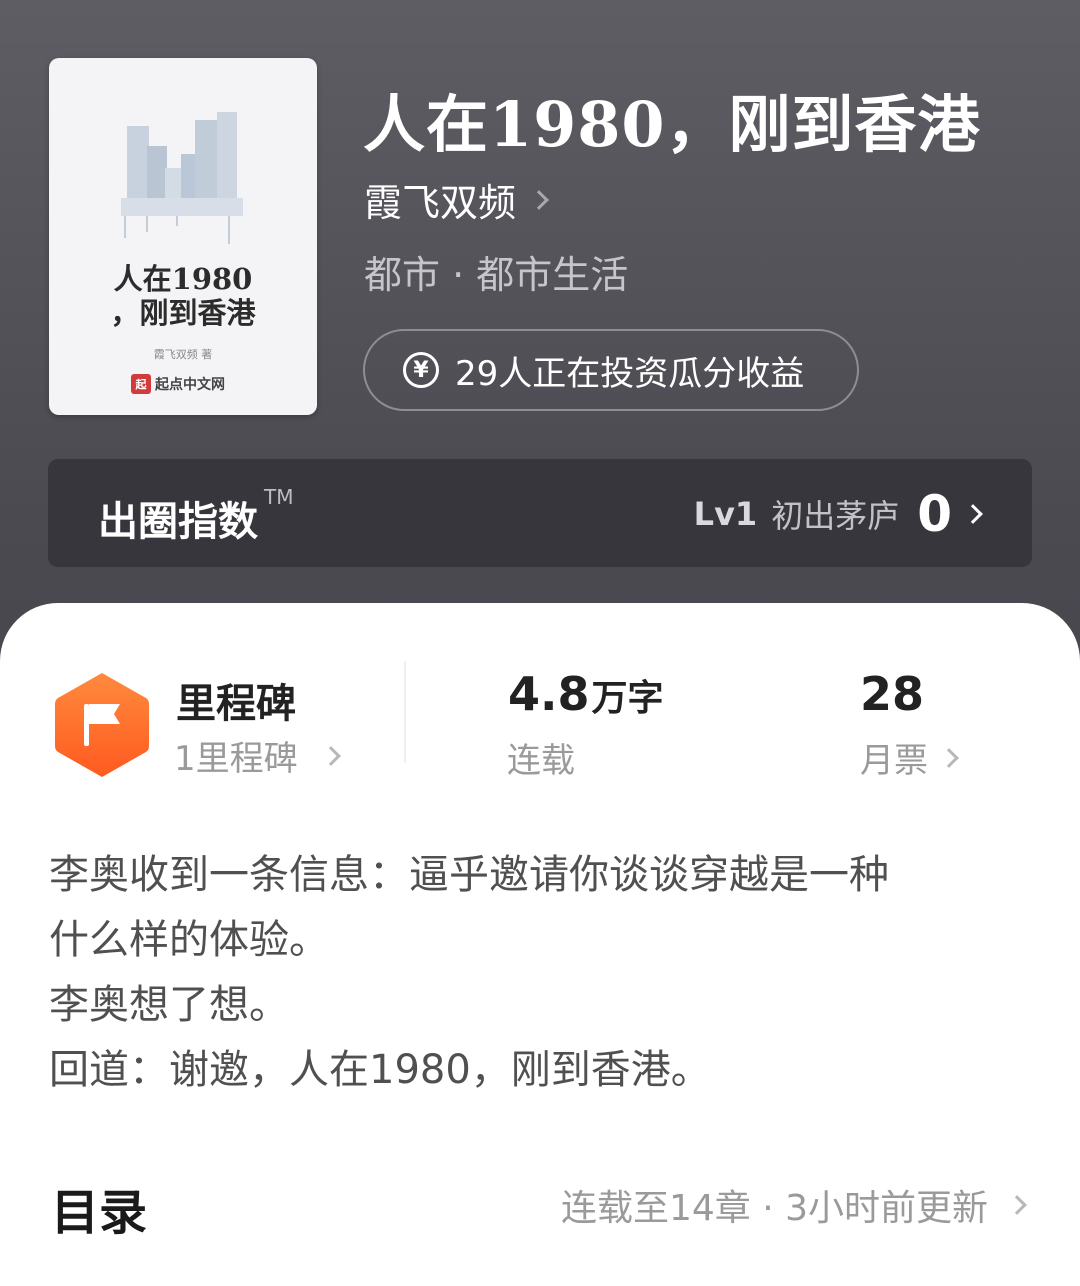 This screenshot has height=1286, width=1080. I want to click on toc-update-status: 连载至14章 · 3小时前更新, so click(794, 1205).